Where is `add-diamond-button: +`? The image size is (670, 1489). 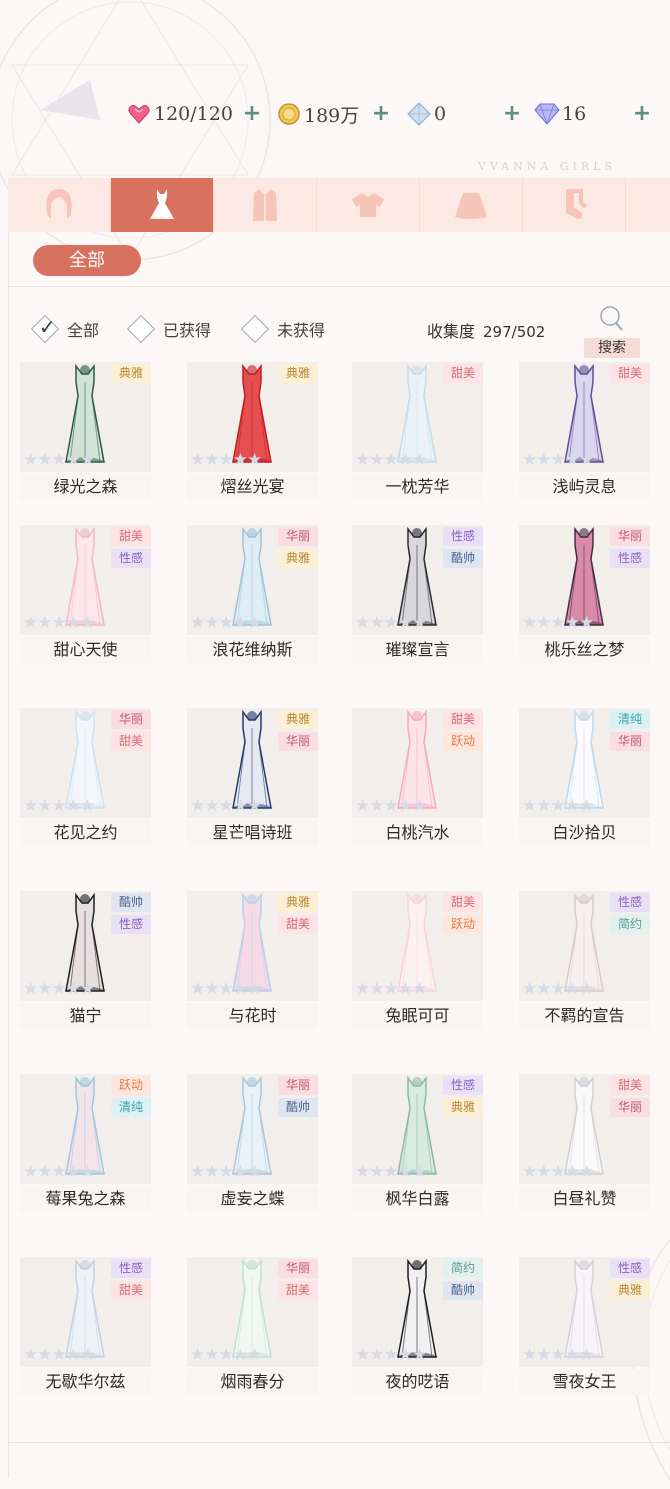 add-diamond-button: + is located at coordinates (642, 114).